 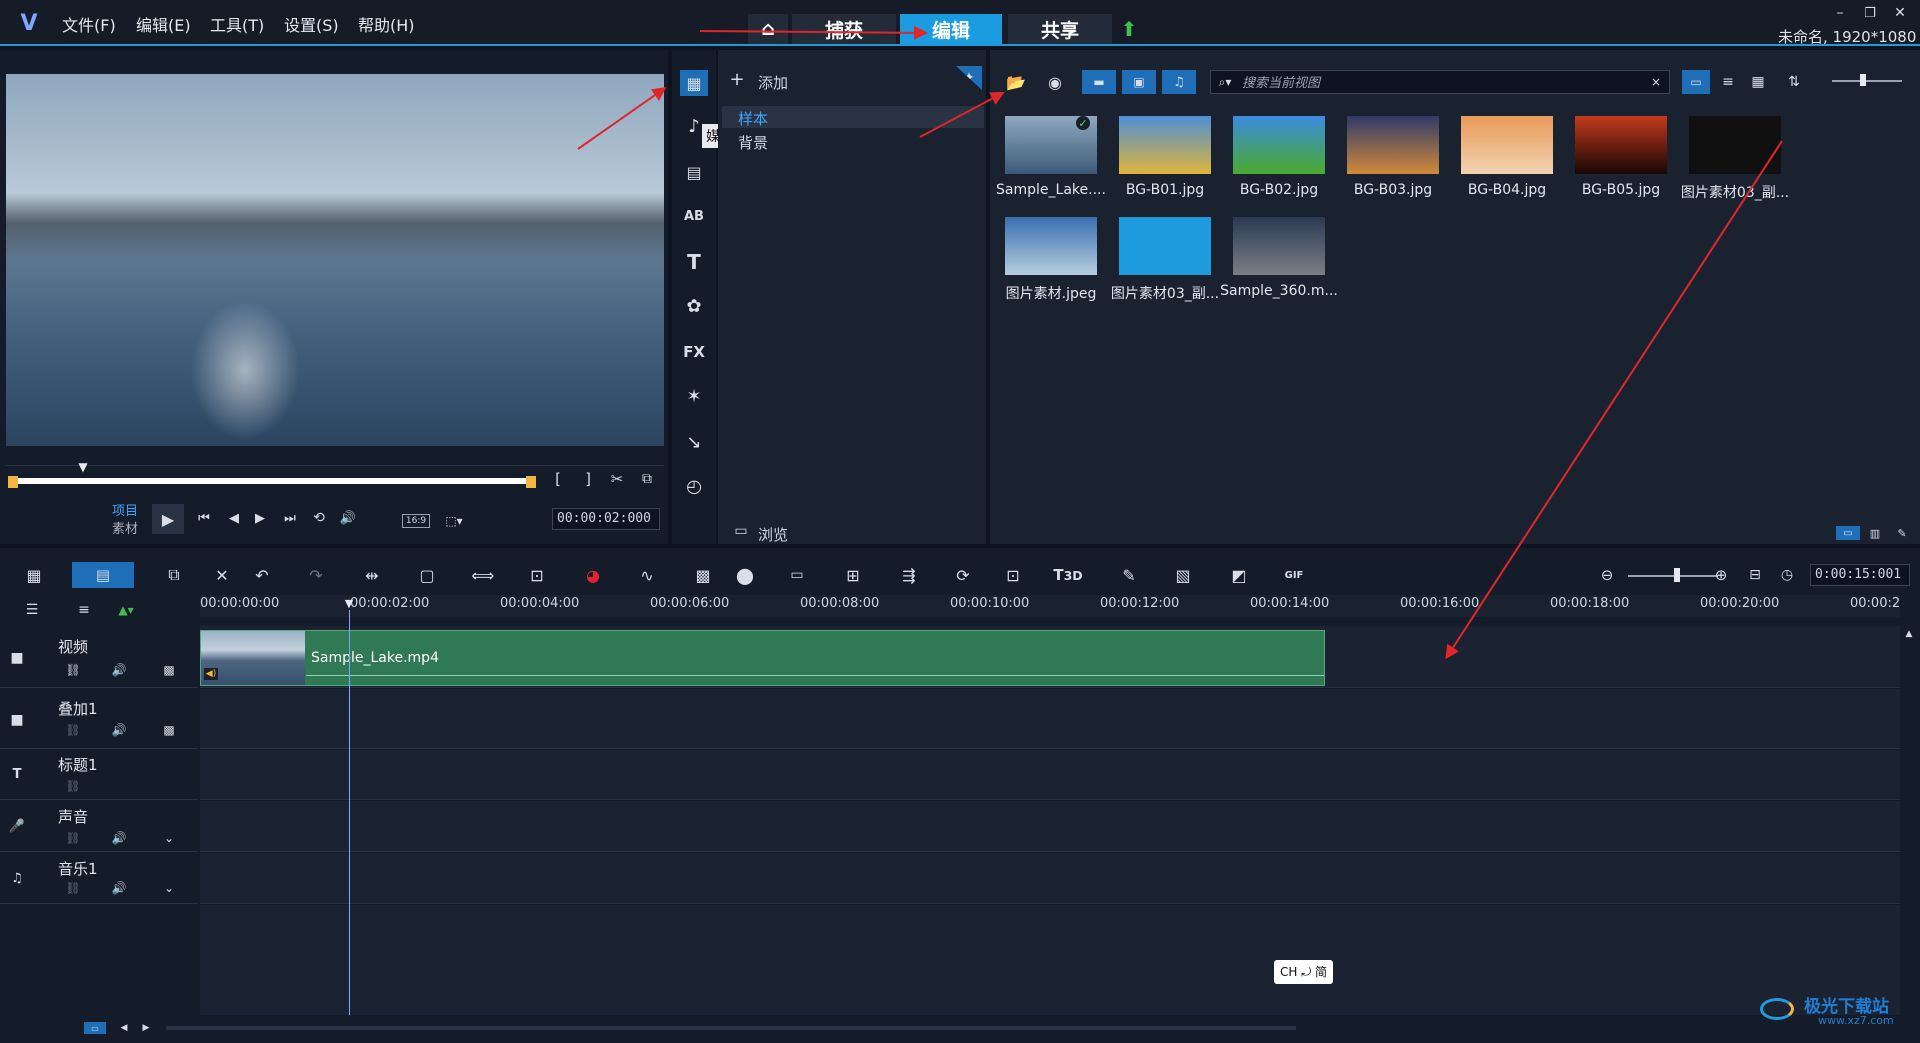 I want to click on trim-icon: ⟺, so click(x=483, y=575).